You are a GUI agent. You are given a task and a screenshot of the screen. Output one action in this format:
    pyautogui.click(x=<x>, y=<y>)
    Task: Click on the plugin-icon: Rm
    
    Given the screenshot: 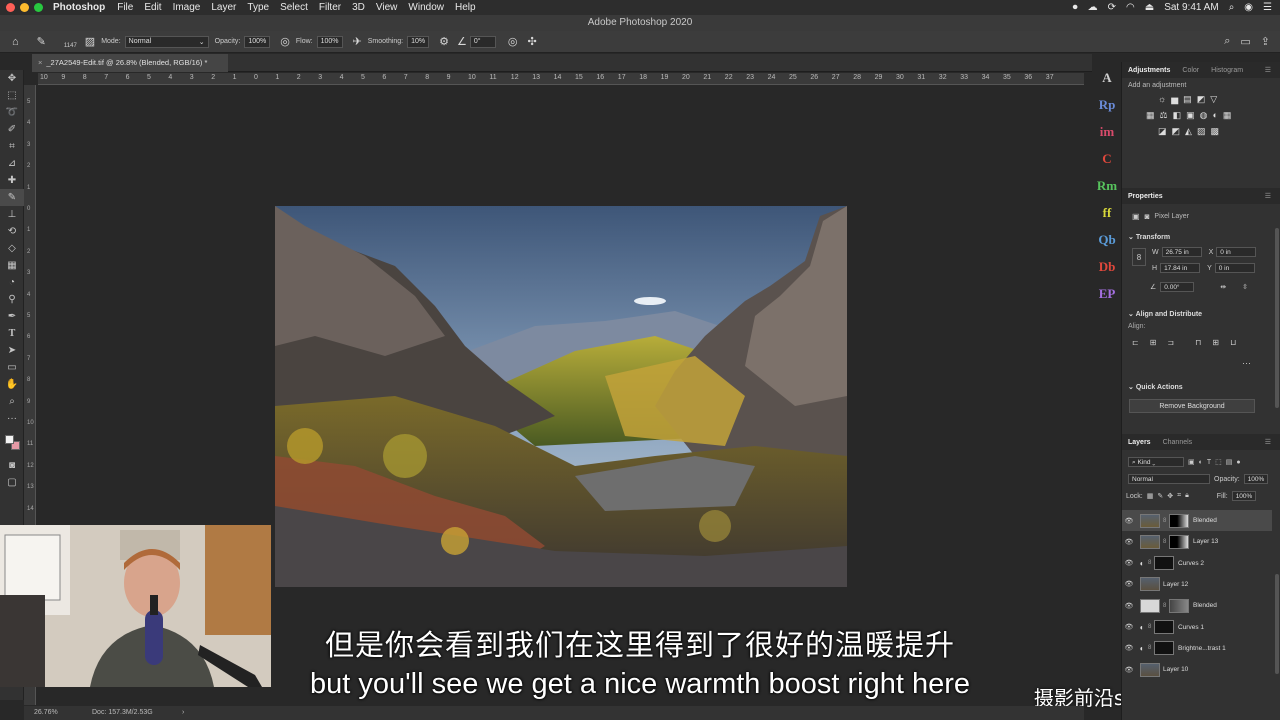 What is the action you would take?
    pyautogui.click(x=1107, y=185)
    